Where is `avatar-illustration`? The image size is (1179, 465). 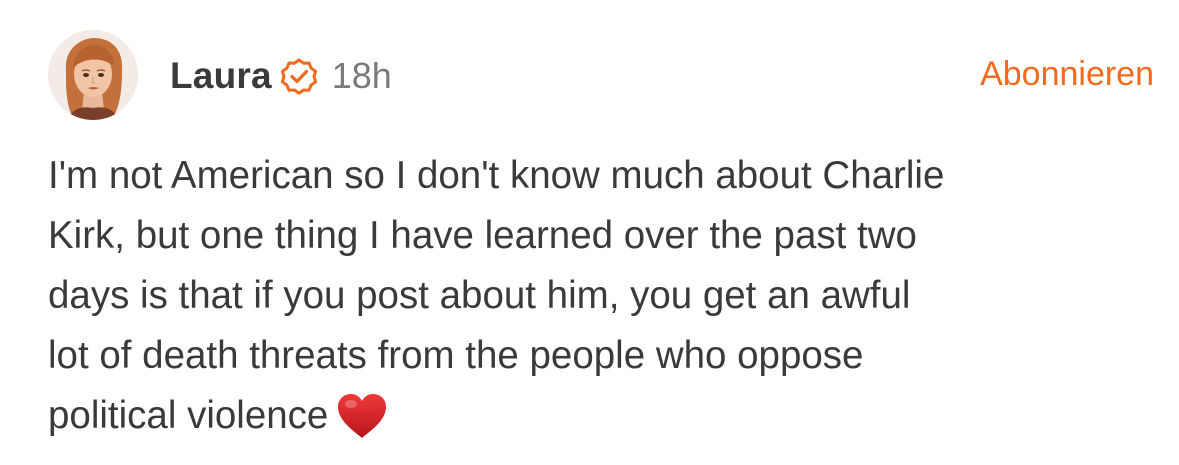
avatar-illustration is located at coordinates (93, 75).